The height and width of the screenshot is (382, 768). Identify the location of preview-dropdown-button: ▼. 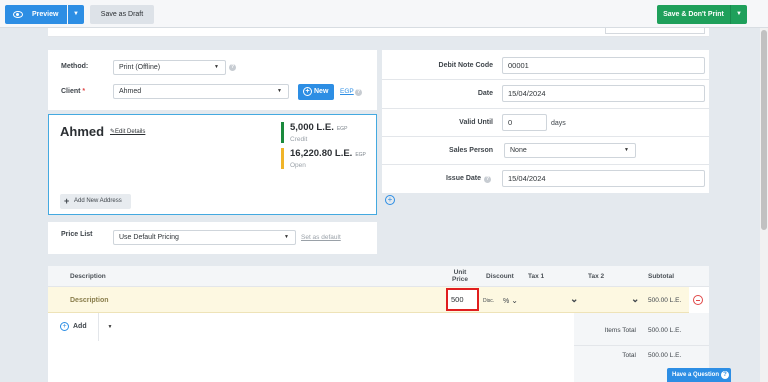
(76, 14).